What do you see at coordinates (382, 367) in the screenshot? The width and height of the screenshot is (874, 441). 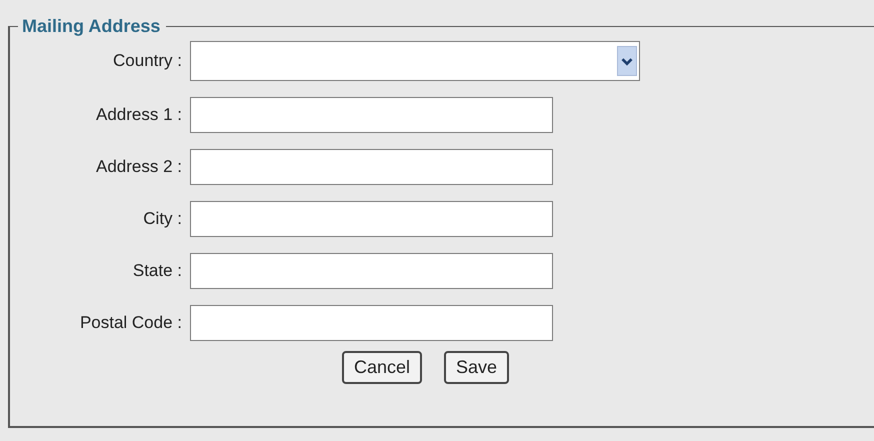 I see `cancel-button: Cancel` at bounding box center [382, 367].